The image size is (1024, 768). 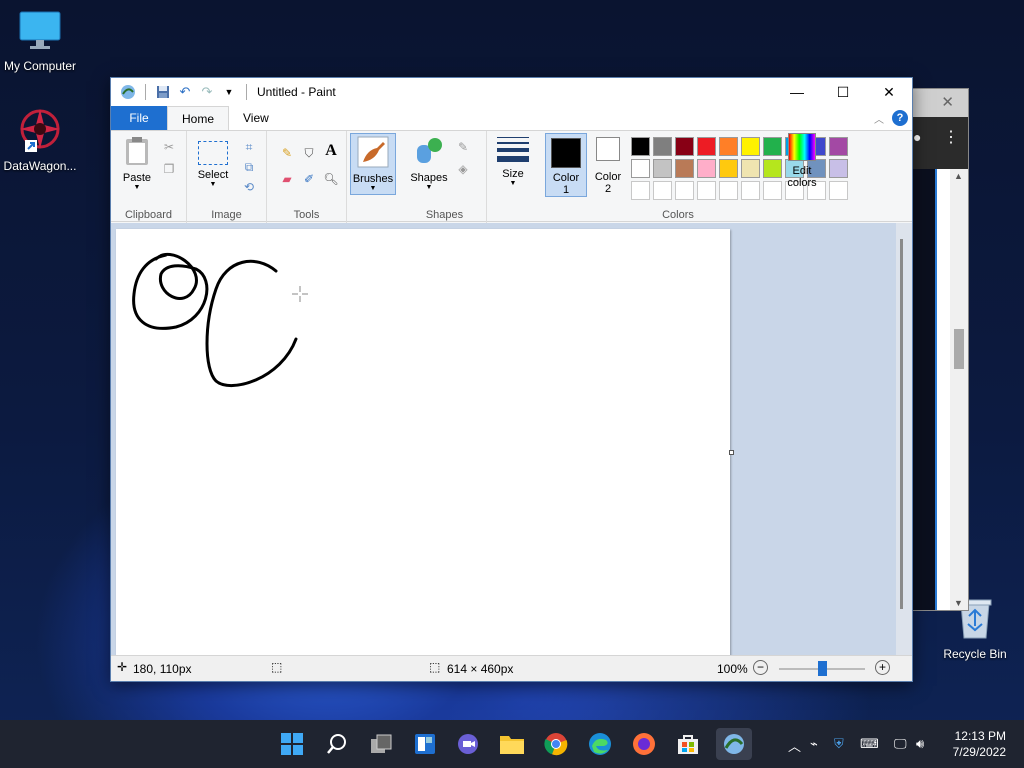 What do you see at coordinates (213, 184) in the screenshot?
I see `chevron-down-icon: ▼` at bounding box center [213, 184].